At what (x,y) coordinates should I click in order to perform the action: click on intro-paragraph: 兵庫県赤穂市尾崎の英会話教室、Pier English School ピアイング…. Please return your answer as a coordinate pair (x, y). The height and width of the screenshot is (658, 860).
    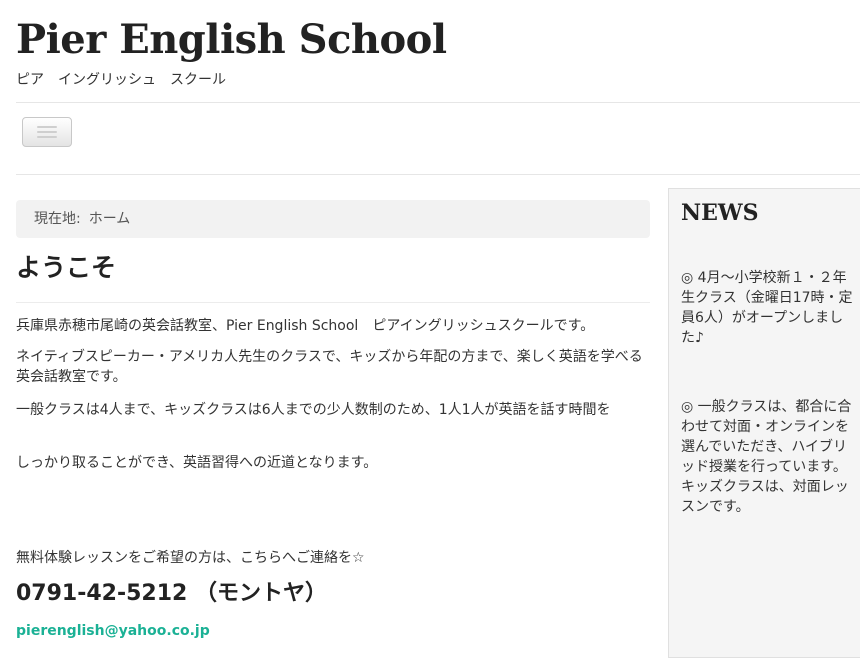
    Looking at the image, I should click on (305, 326).